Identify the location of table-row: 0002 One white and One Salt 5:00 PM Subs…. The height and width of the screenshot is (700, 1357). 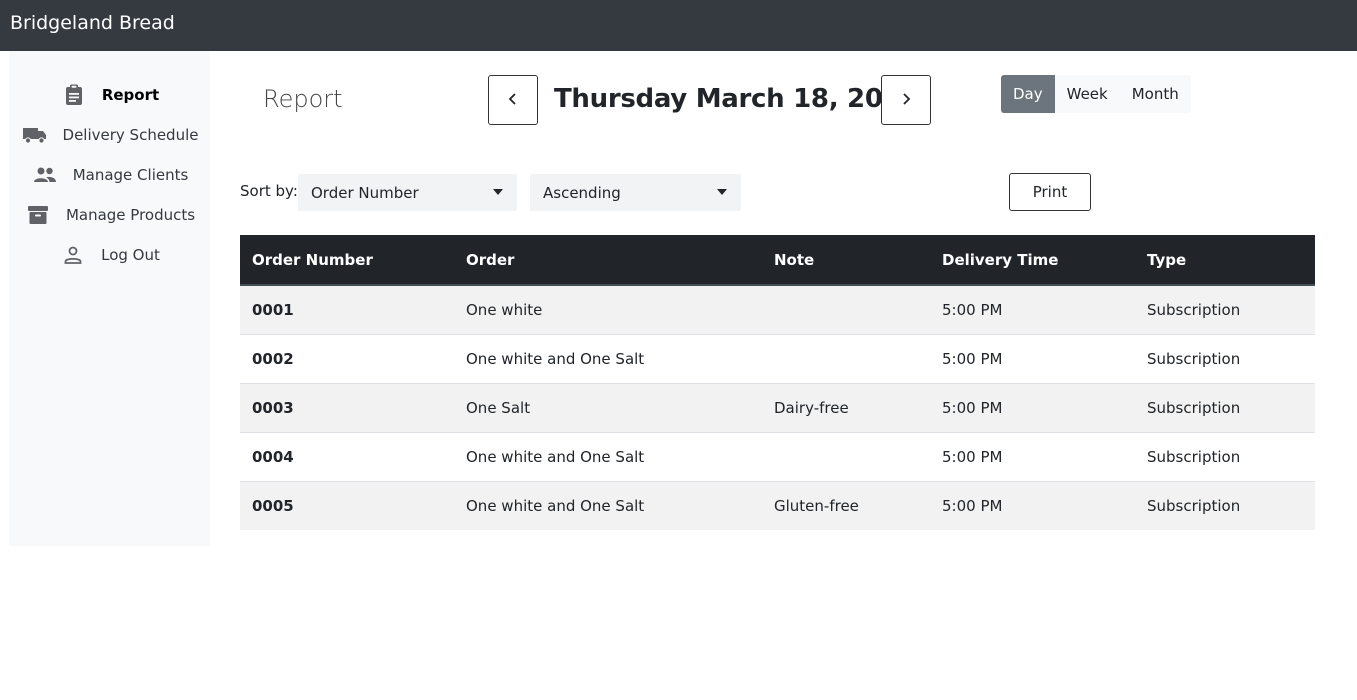
(777, 358).